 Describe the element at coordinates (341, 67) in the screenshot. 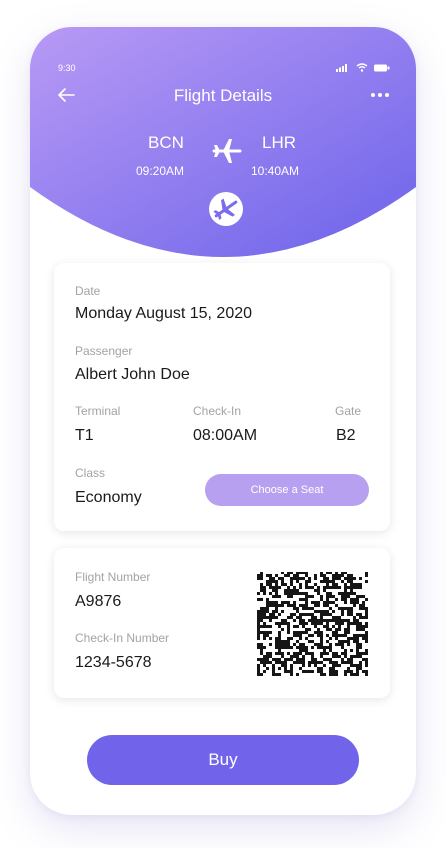

I see `signal-icon` at that location.